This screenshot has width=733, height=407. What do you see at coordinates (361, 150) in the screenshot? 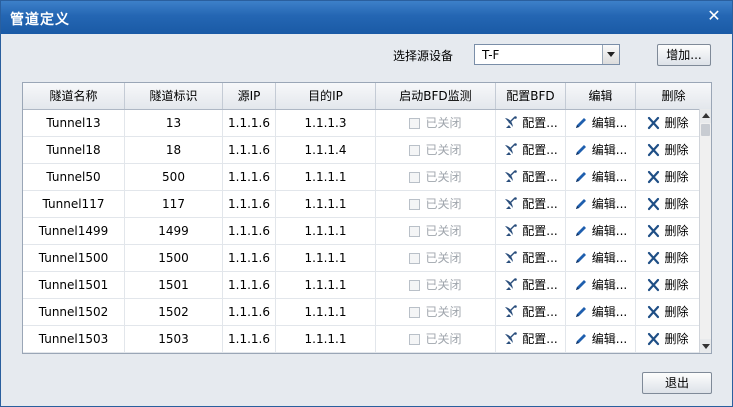
I see `table-row: Tunnel18 18 1.1.1.6 1.1.1.4 已关闭 配置... 编辑... 删除` at bounding box center [361, 150].